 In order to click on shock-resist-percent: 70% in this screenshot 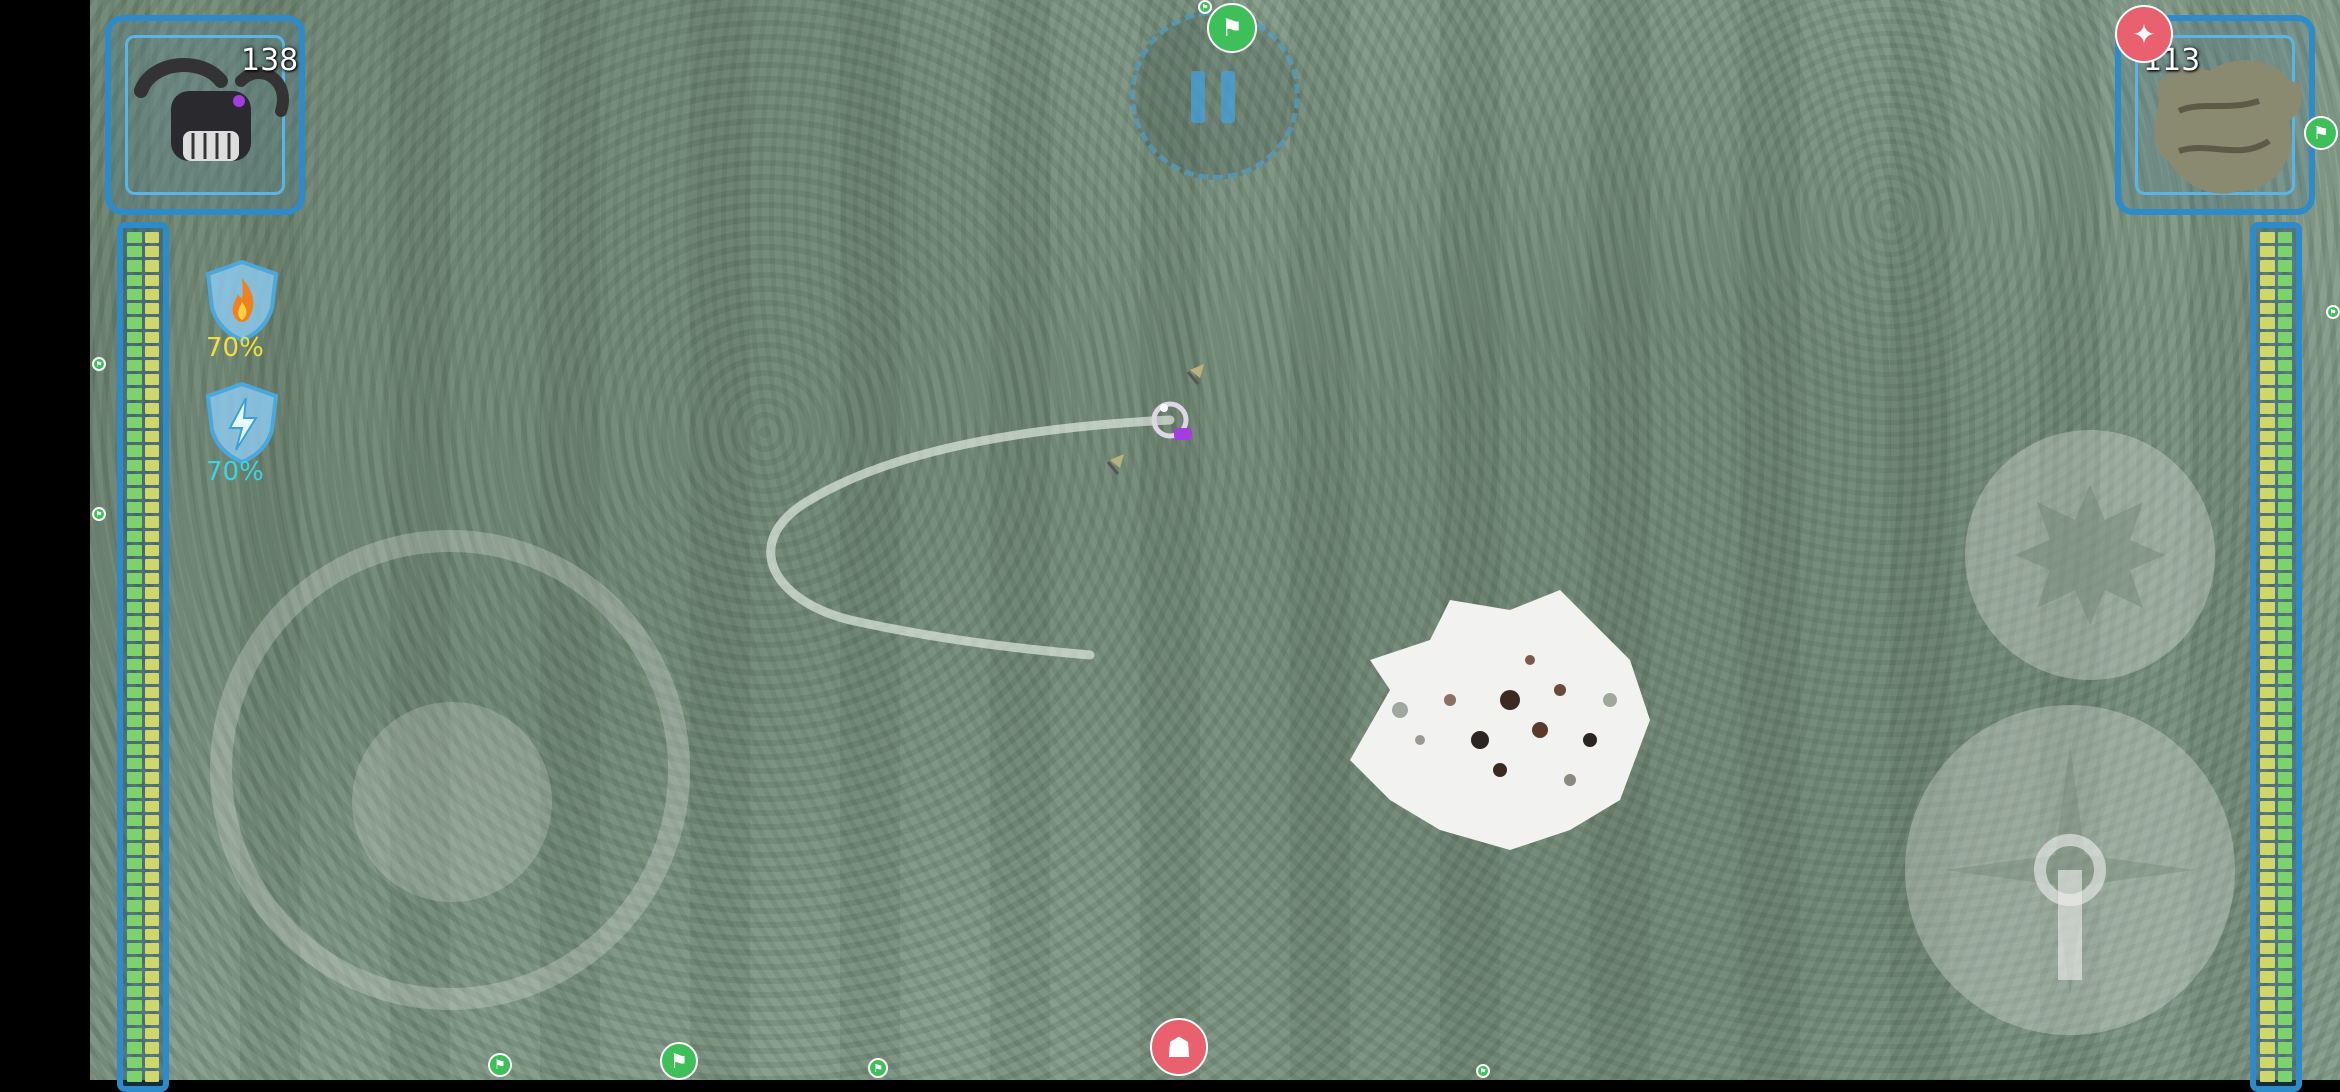, I will do `click(235, 472)`.